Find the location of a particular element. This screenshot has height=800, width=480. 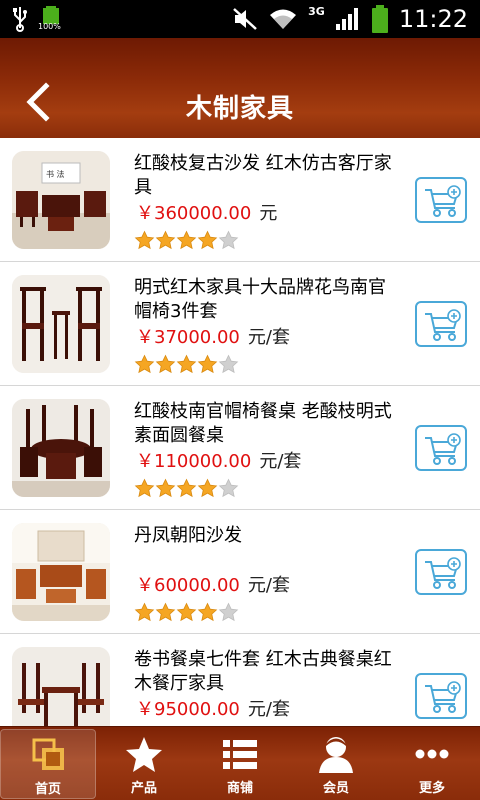

svg-text: 书 法 is located at coordinates (55, 174).